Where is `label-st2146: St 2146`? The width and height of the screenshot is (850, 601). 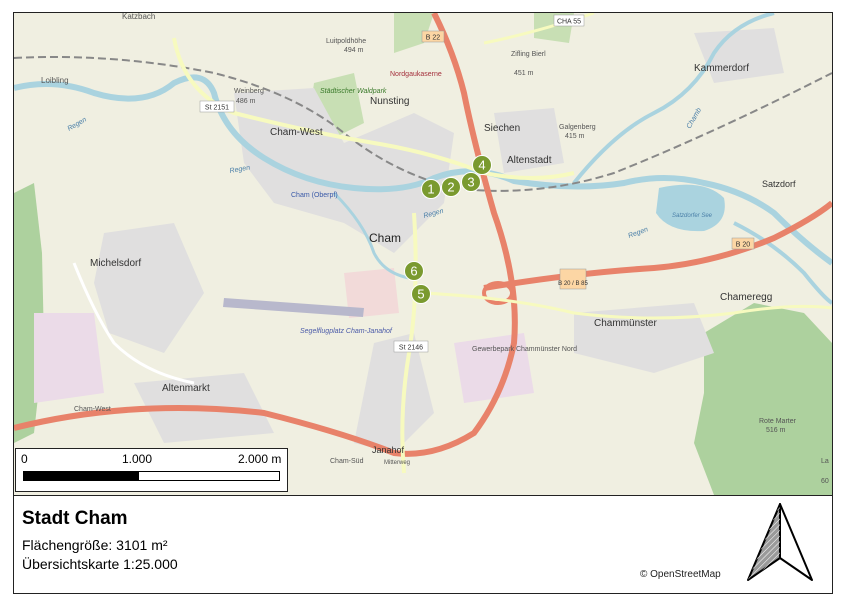 label-st2146: St 2146 is located at coordinates (411, 348).